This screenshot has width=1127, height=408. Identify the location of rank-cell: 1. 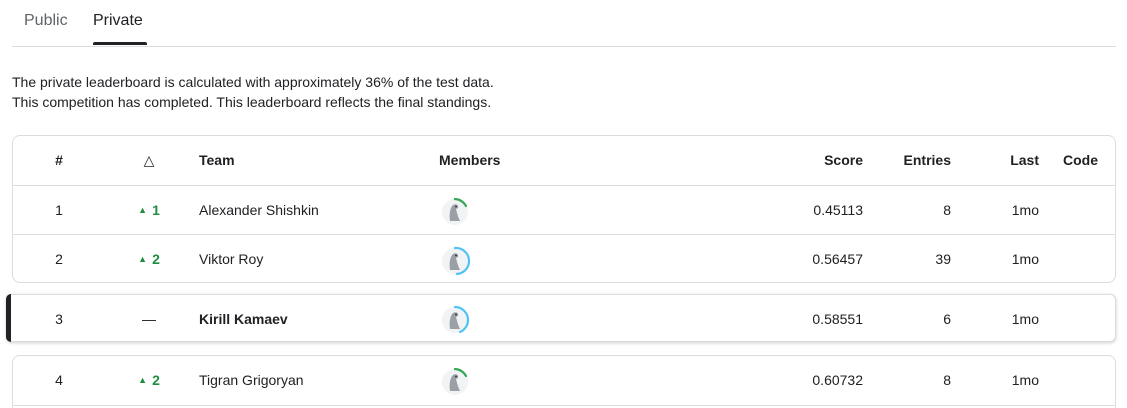
(59, 210).